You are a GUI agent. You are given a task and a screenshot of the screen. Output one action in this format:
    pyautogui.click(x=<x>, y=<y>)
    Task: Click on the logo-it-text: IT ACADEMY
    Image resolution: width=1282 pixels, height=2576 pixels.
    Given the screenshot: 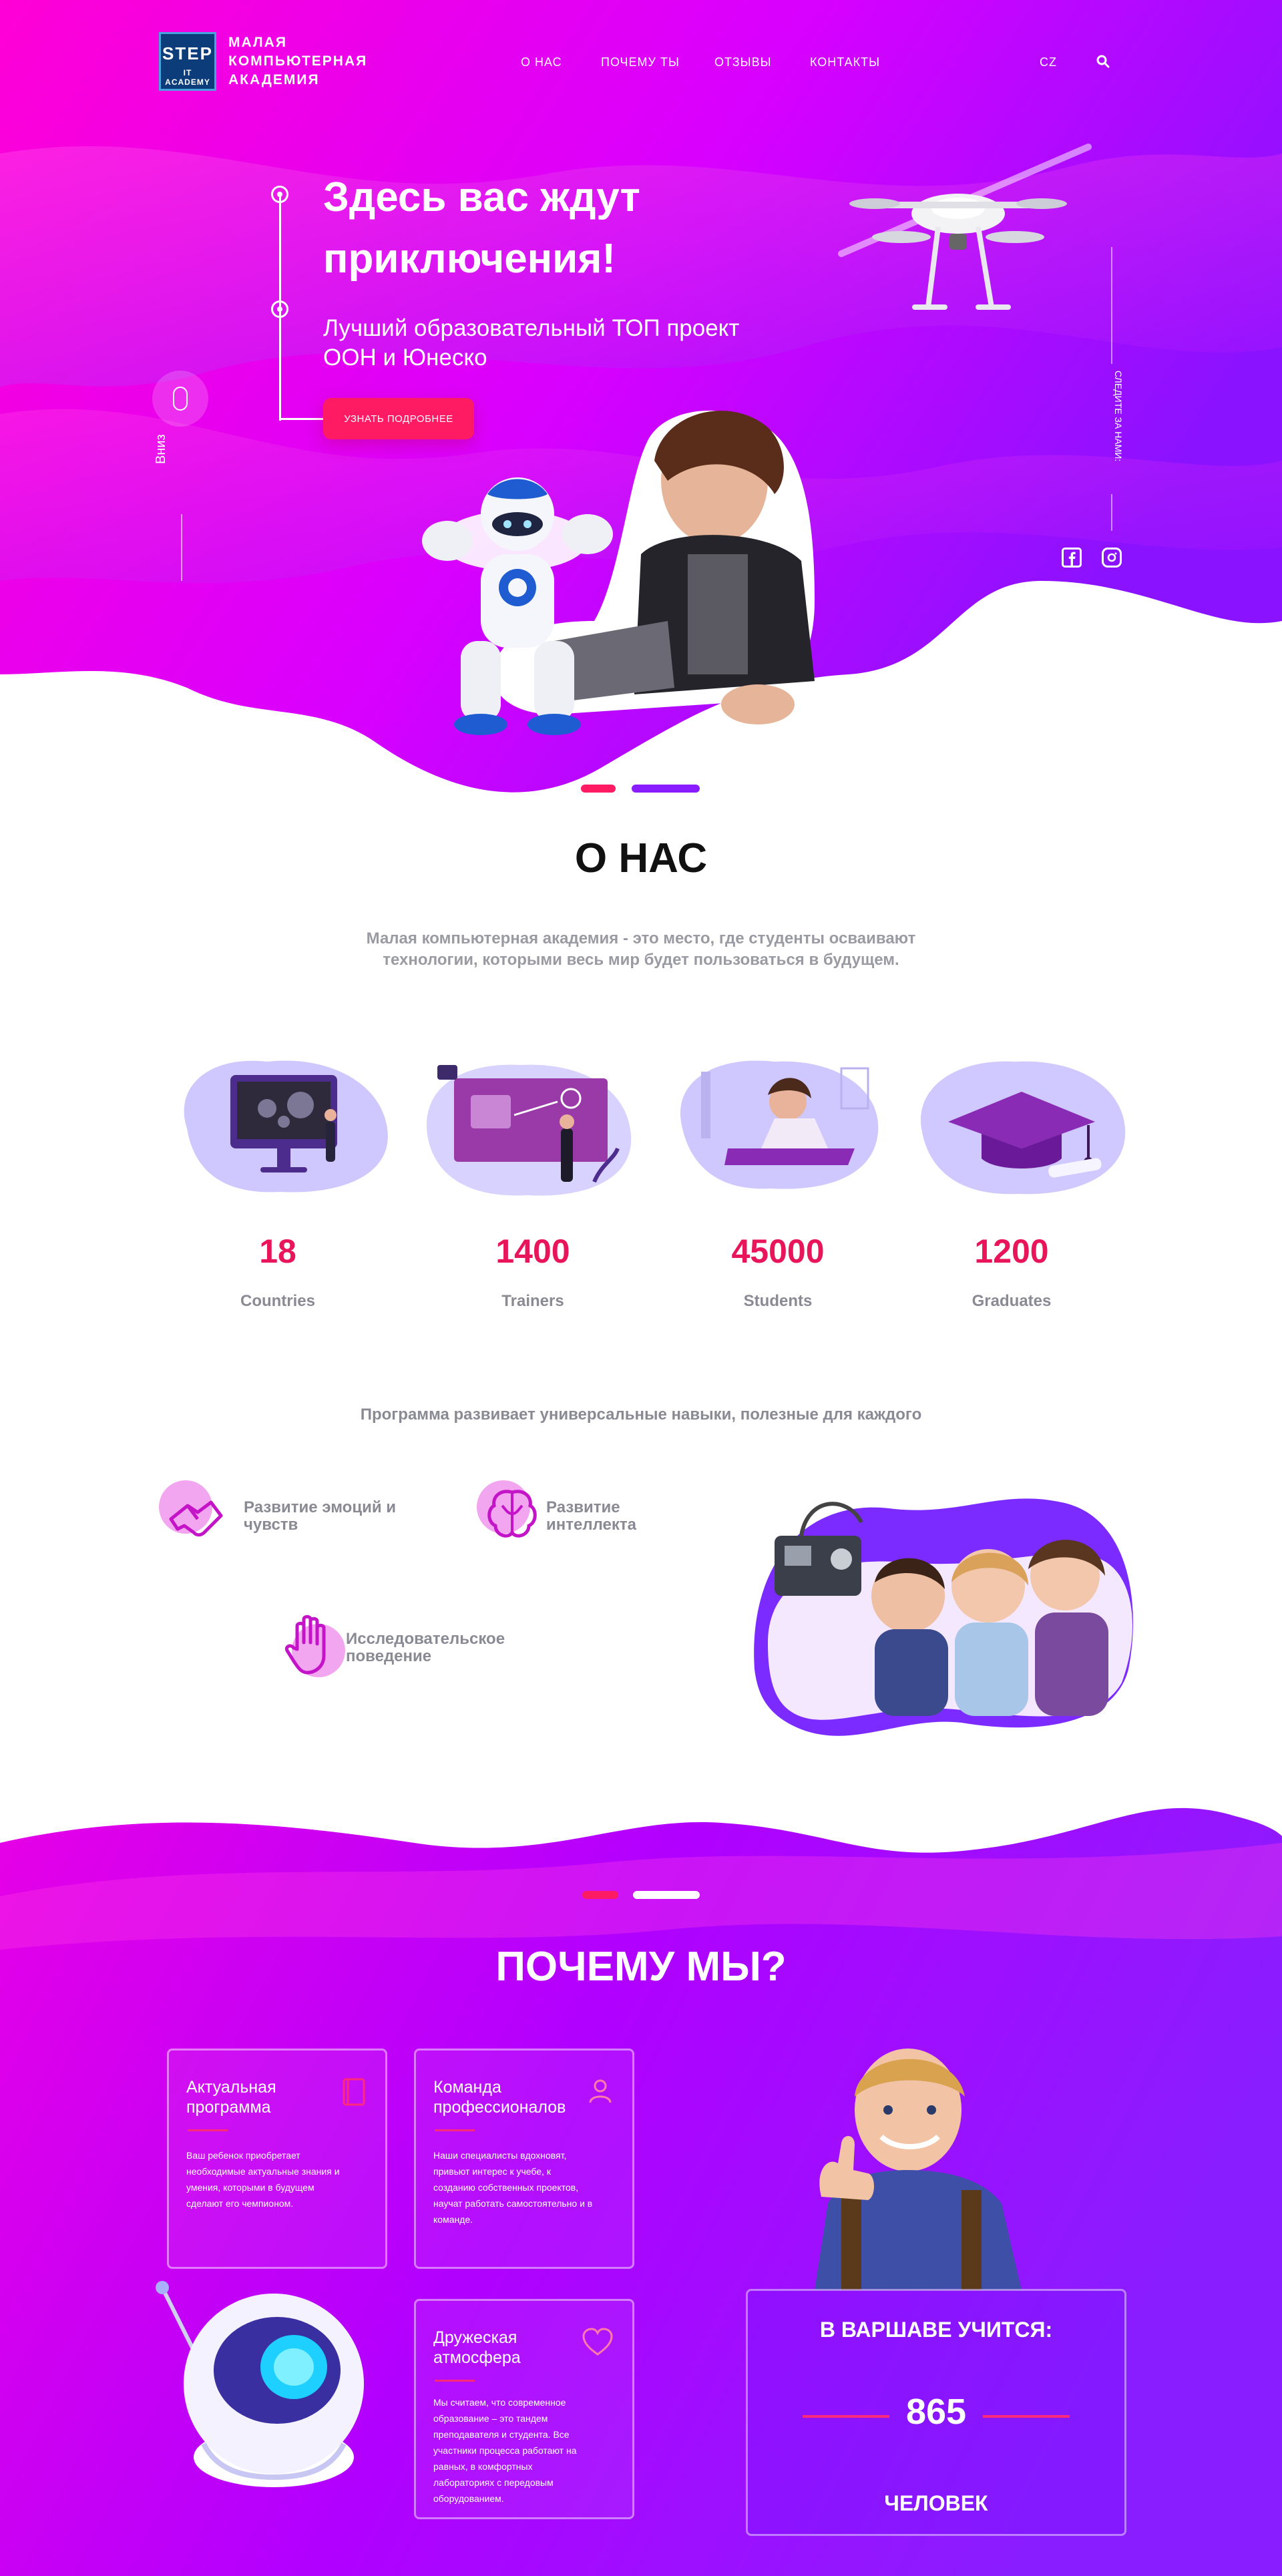 What is the action you would take?
    pyautogui.click(x=187, y=77)
    